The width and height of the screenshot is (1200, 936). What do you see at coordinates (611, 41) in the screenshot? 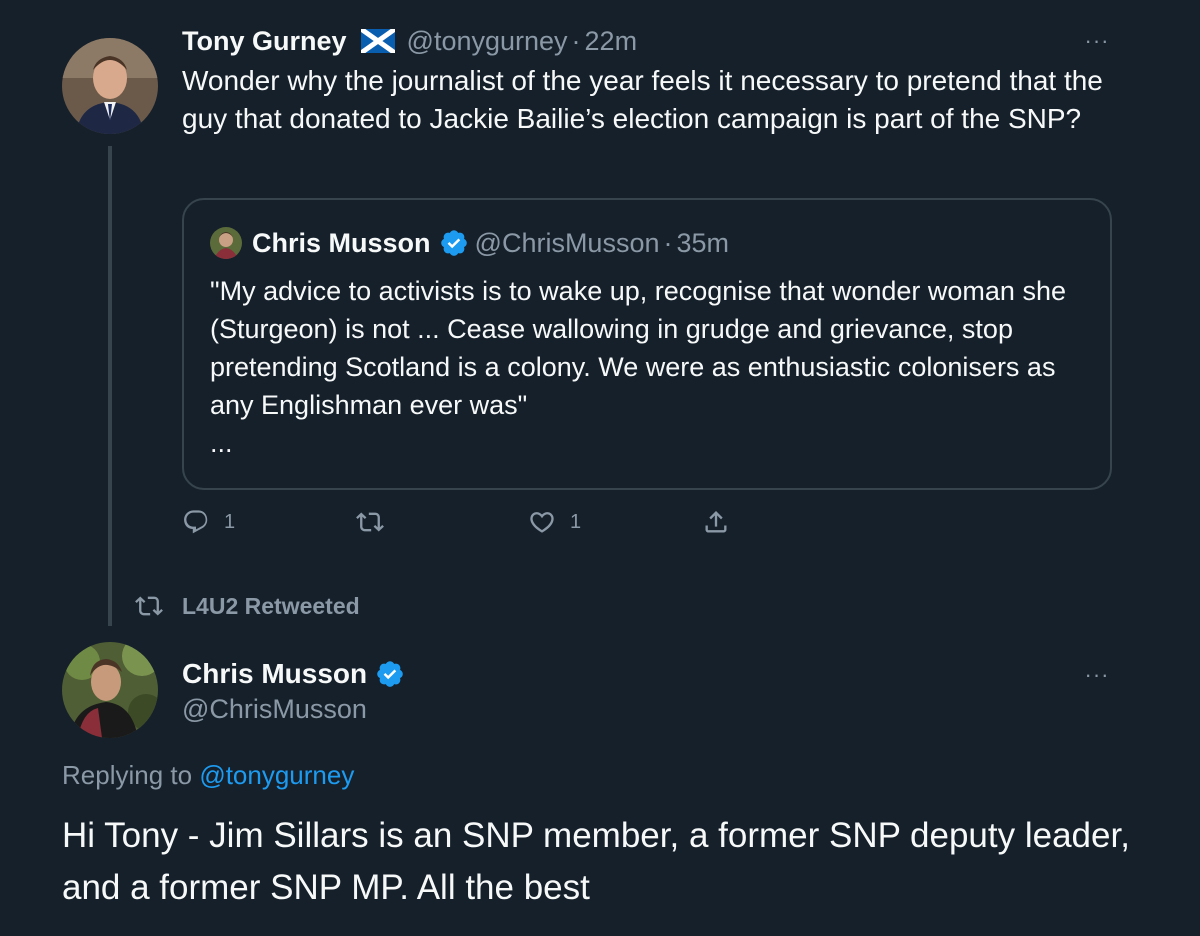
I see `tweet-timestamp: 22m` at bounding box center [611, 41].